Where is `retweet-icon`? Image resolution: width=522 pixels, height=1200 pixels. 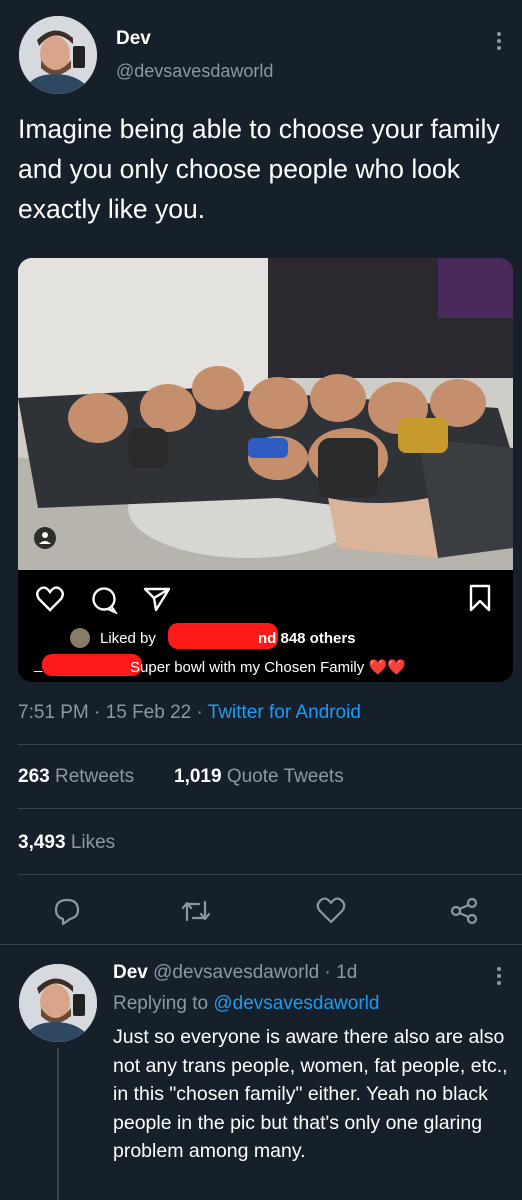 retweet-icon is located at coordinates (196, 911).